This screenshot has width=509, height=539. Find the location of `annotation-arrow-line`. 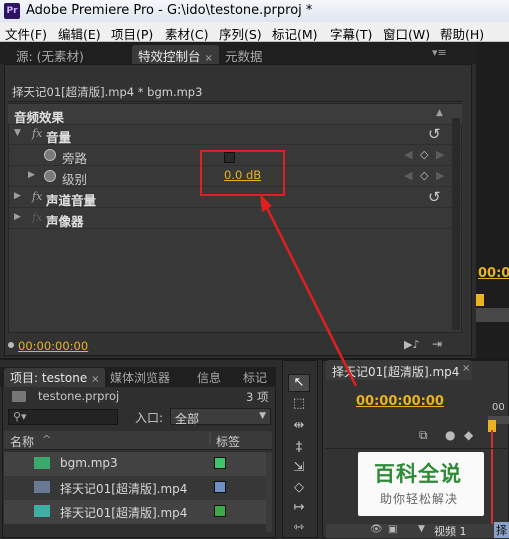

annotation-arrow-line is located at coordinates (311, 296).